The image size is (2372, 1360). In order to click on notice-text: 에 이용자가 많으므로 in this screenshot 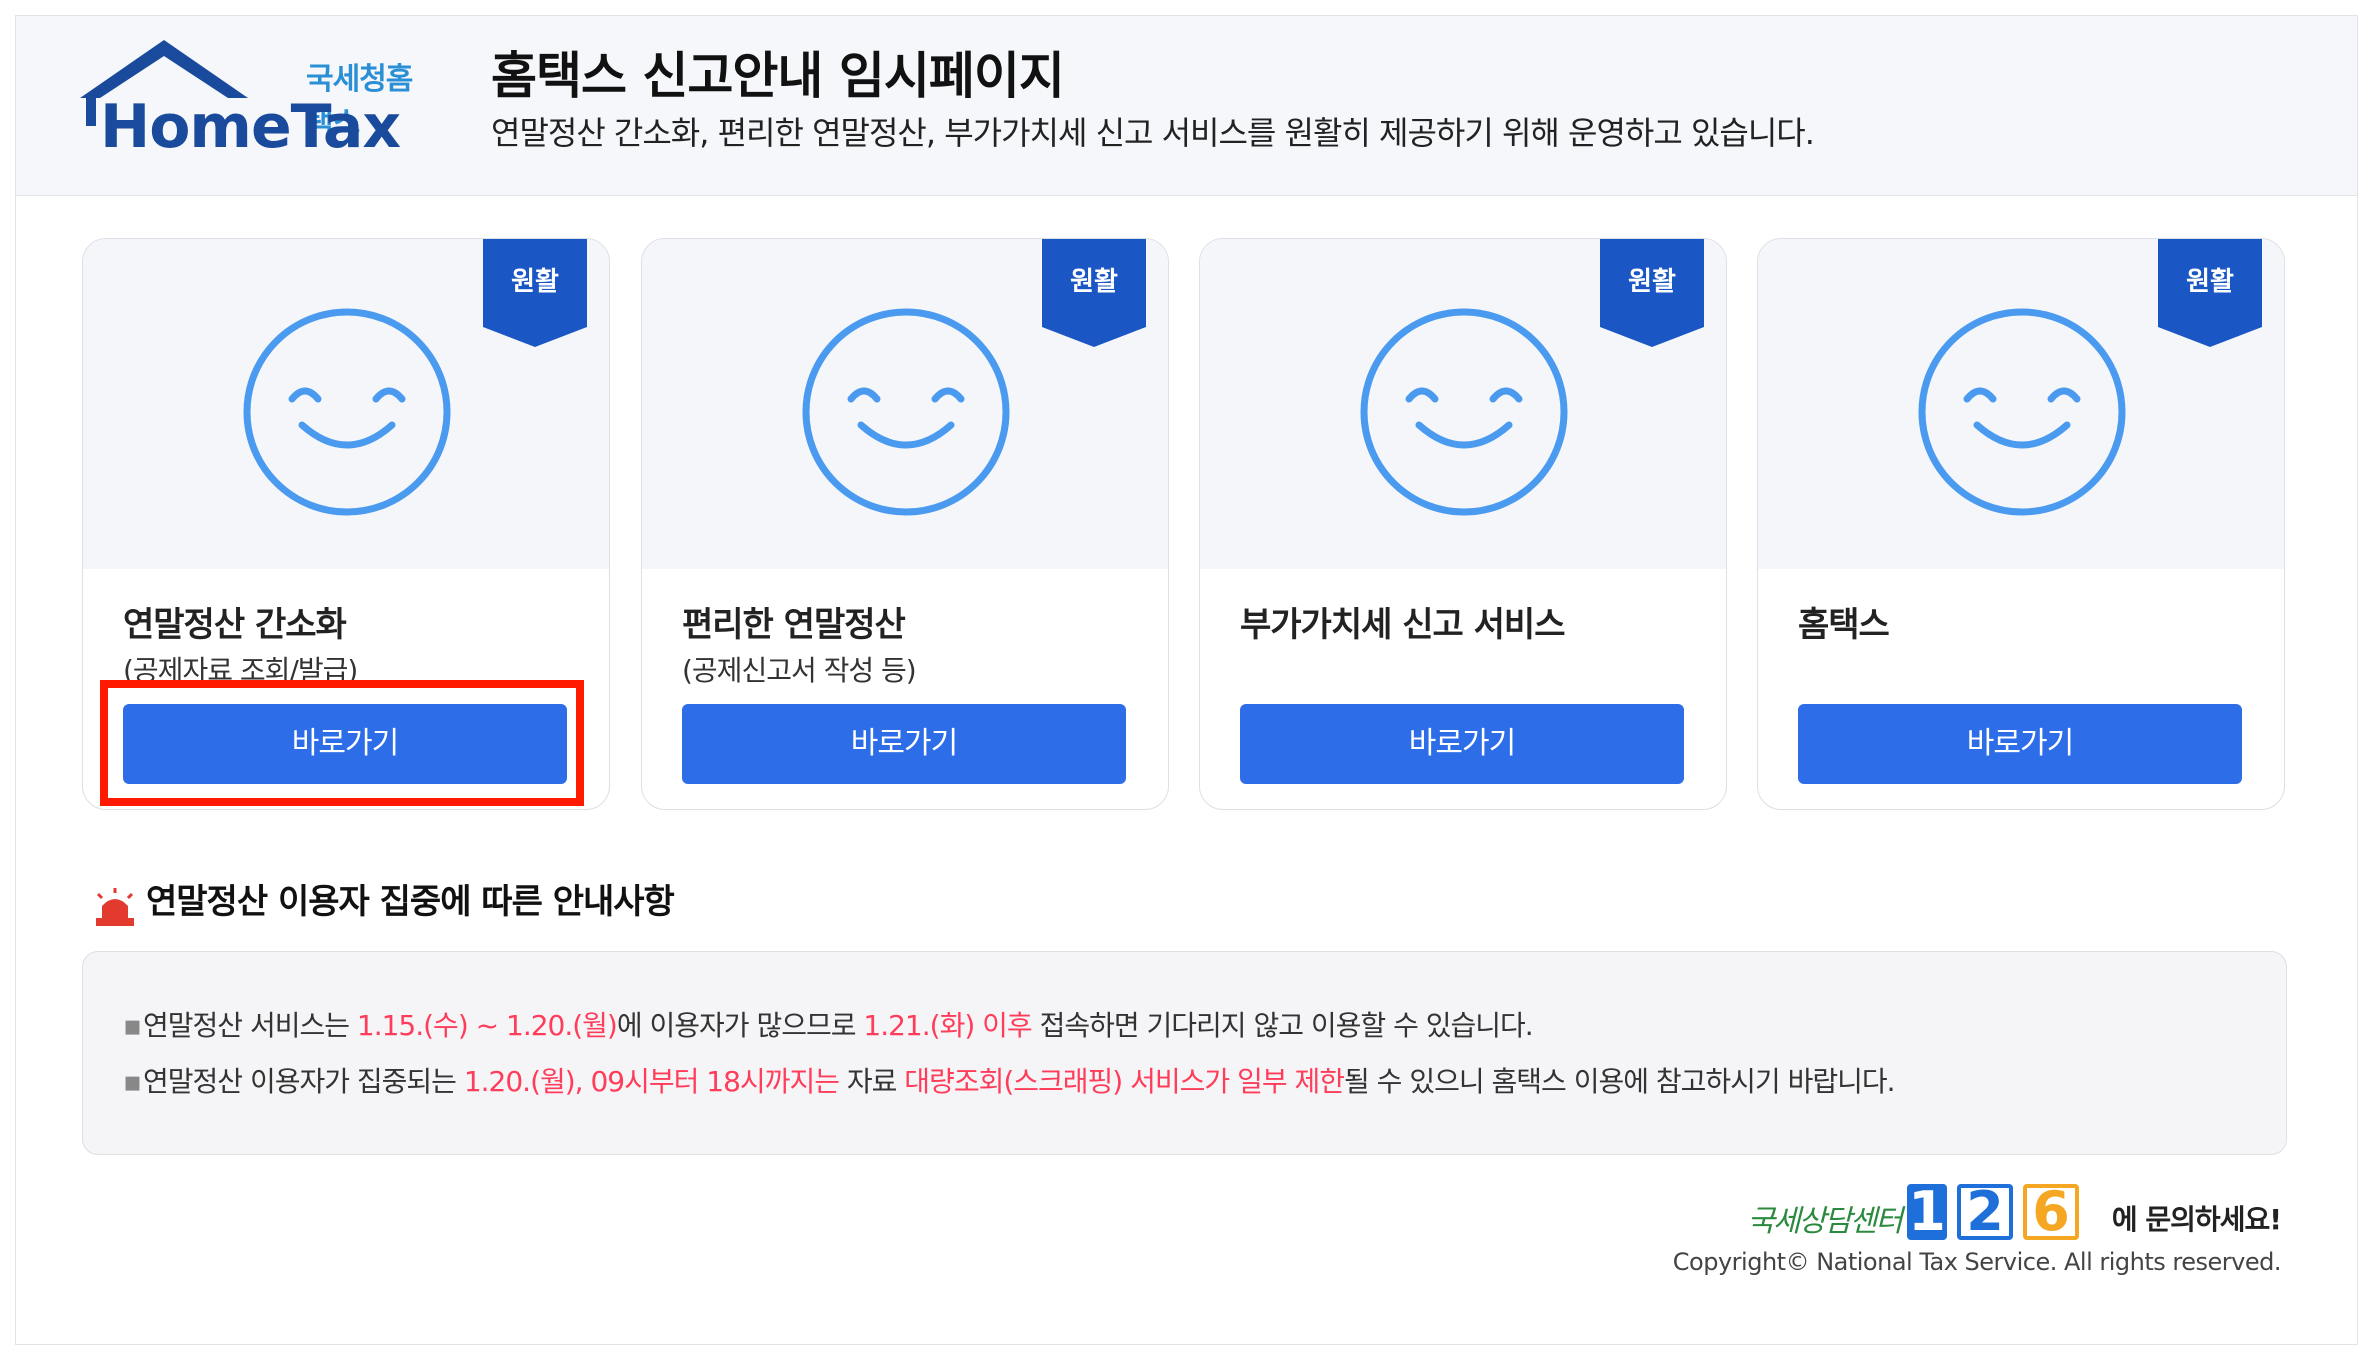, I will do `click(740, 1025)`.